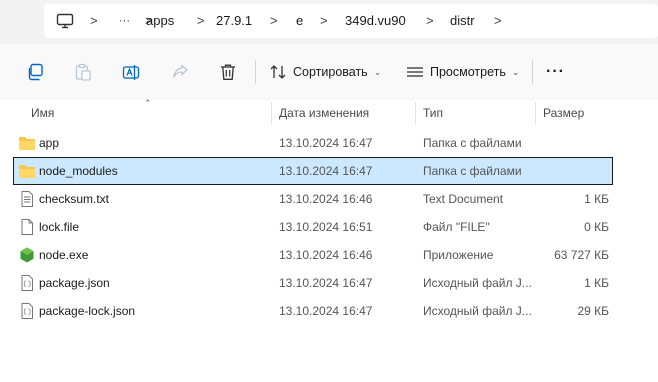 The image size is (658, 382). What do you see at coordinates (27, 199) in the screenshot?
I see `text-file-icon` at bounding box center [27, 199].